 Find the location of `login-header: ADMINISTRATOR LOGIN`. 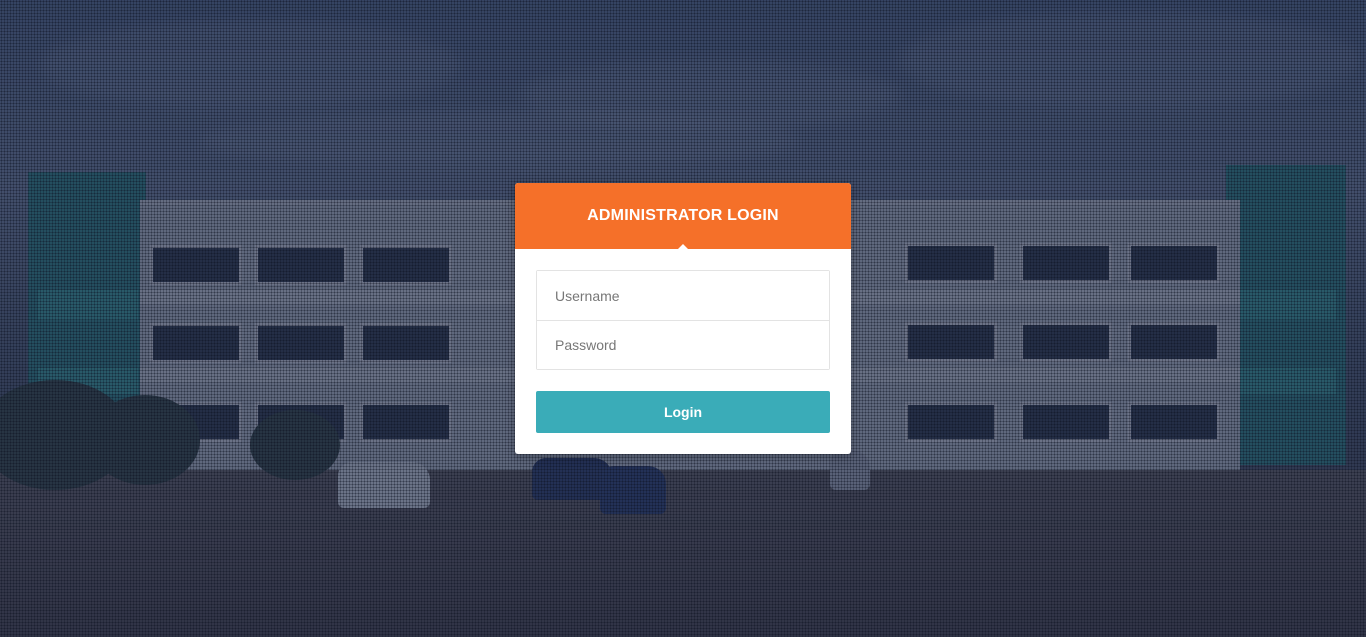

login-header: ADMINISTRATOR LOGIN is located at coordinates (683, 216).